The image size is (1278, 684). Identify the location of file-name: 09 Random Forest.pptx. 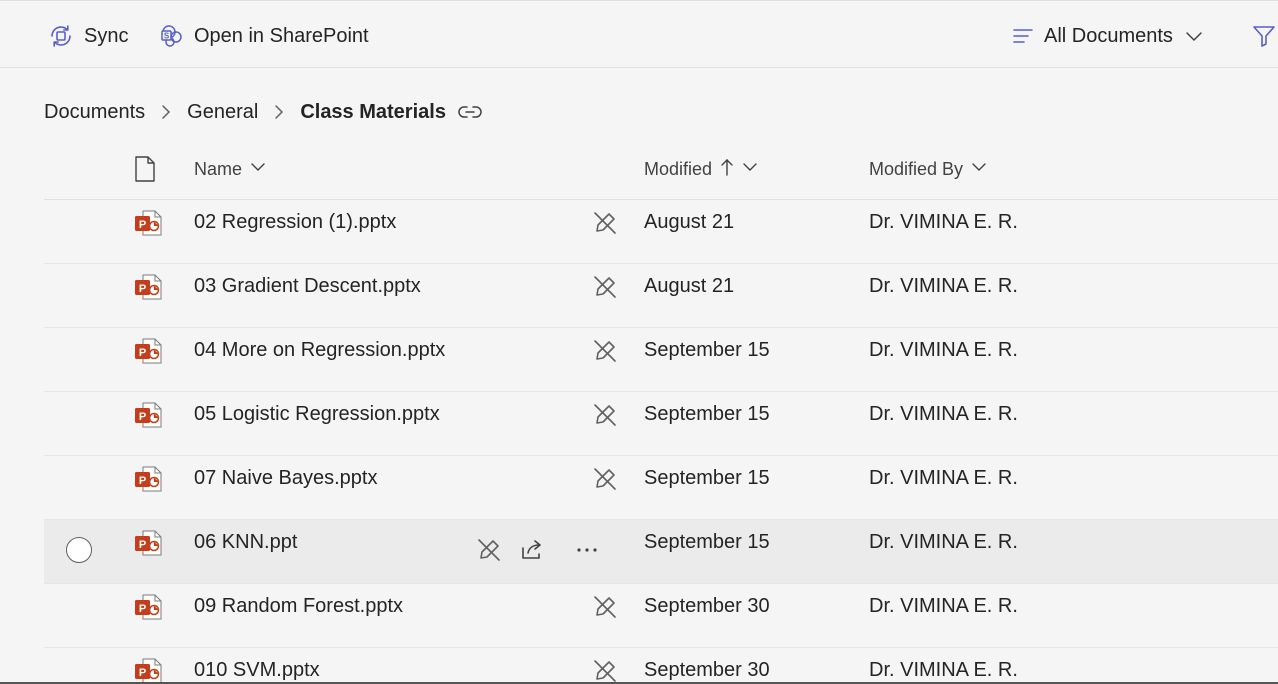
(298, 606).